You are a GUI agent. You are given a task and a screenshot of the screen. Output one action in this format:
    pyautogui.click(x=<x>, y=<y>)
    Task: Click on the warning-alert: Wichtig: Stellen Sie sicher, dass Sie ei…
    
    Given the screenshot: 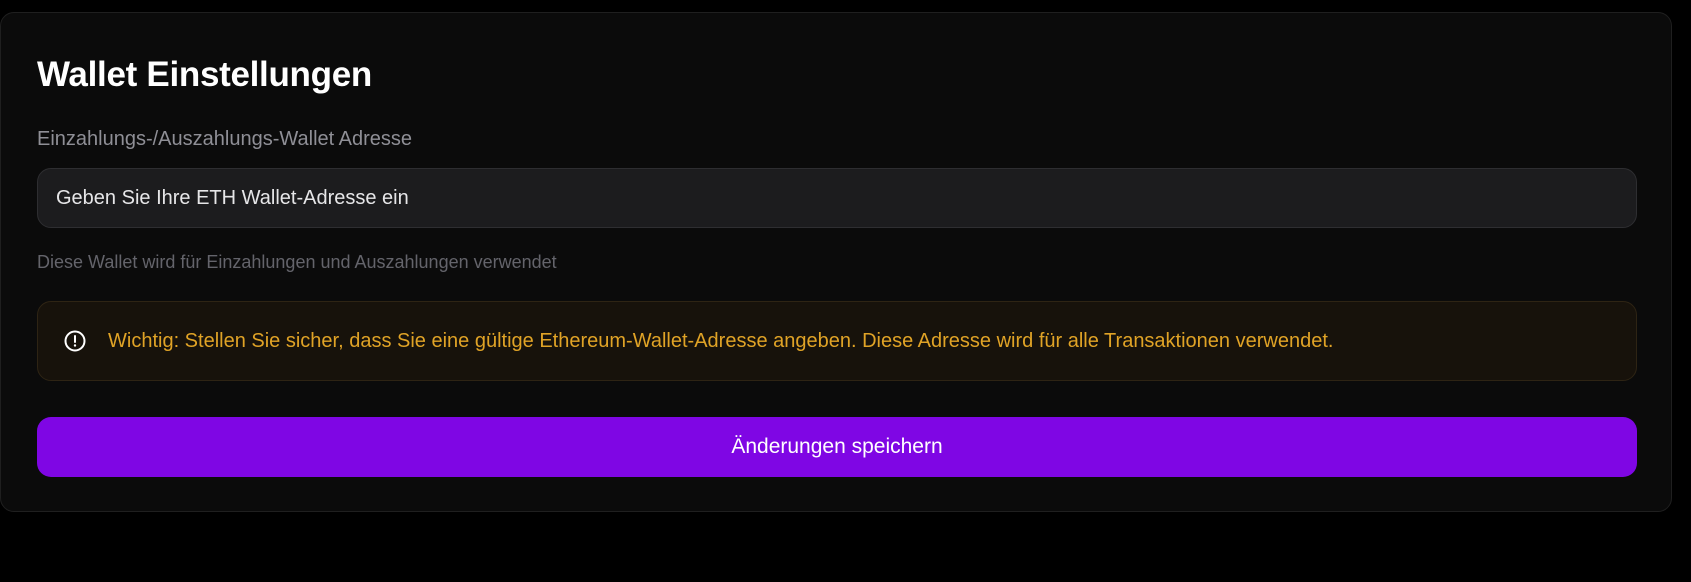 What is the action you would take?
    pyautogui.click(x=837, y=341)
    